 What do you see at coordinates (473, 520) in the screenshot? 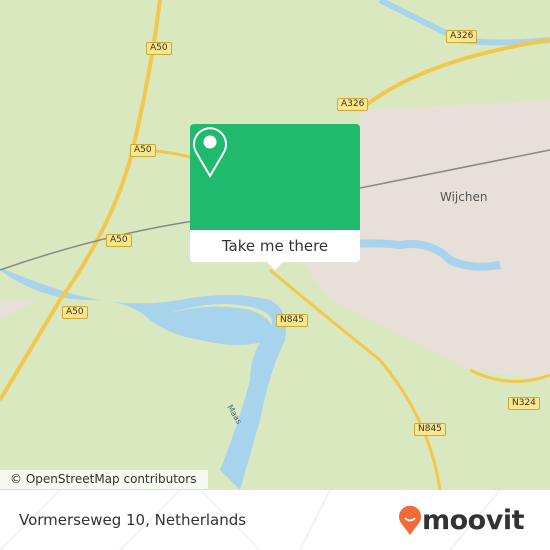
I see `brand-name: moovit` at bounding box center [473, 520].